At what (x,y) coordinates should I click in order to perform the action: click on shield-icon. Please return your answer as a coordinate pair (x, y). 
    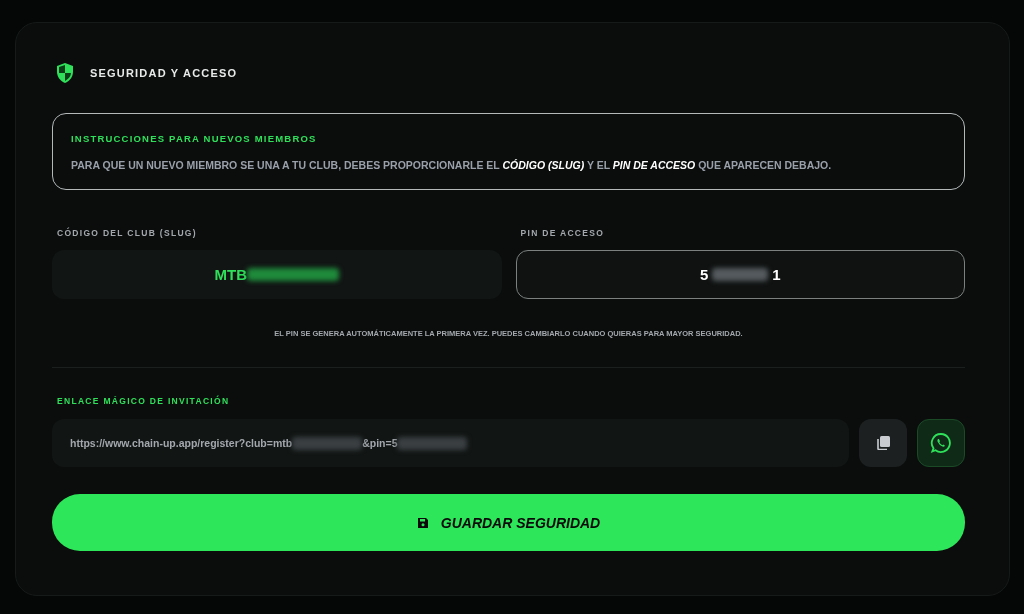
    Looking at the image, I should click on (65, 73).